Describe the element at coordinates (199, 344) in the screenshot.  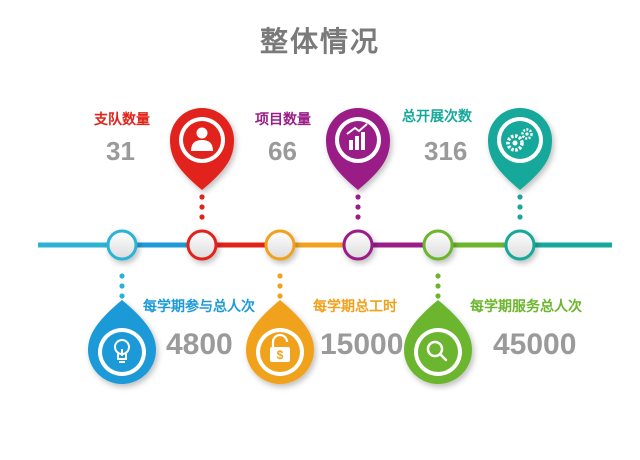
I see `bottom-stat-value-participants: 4800` at that location.